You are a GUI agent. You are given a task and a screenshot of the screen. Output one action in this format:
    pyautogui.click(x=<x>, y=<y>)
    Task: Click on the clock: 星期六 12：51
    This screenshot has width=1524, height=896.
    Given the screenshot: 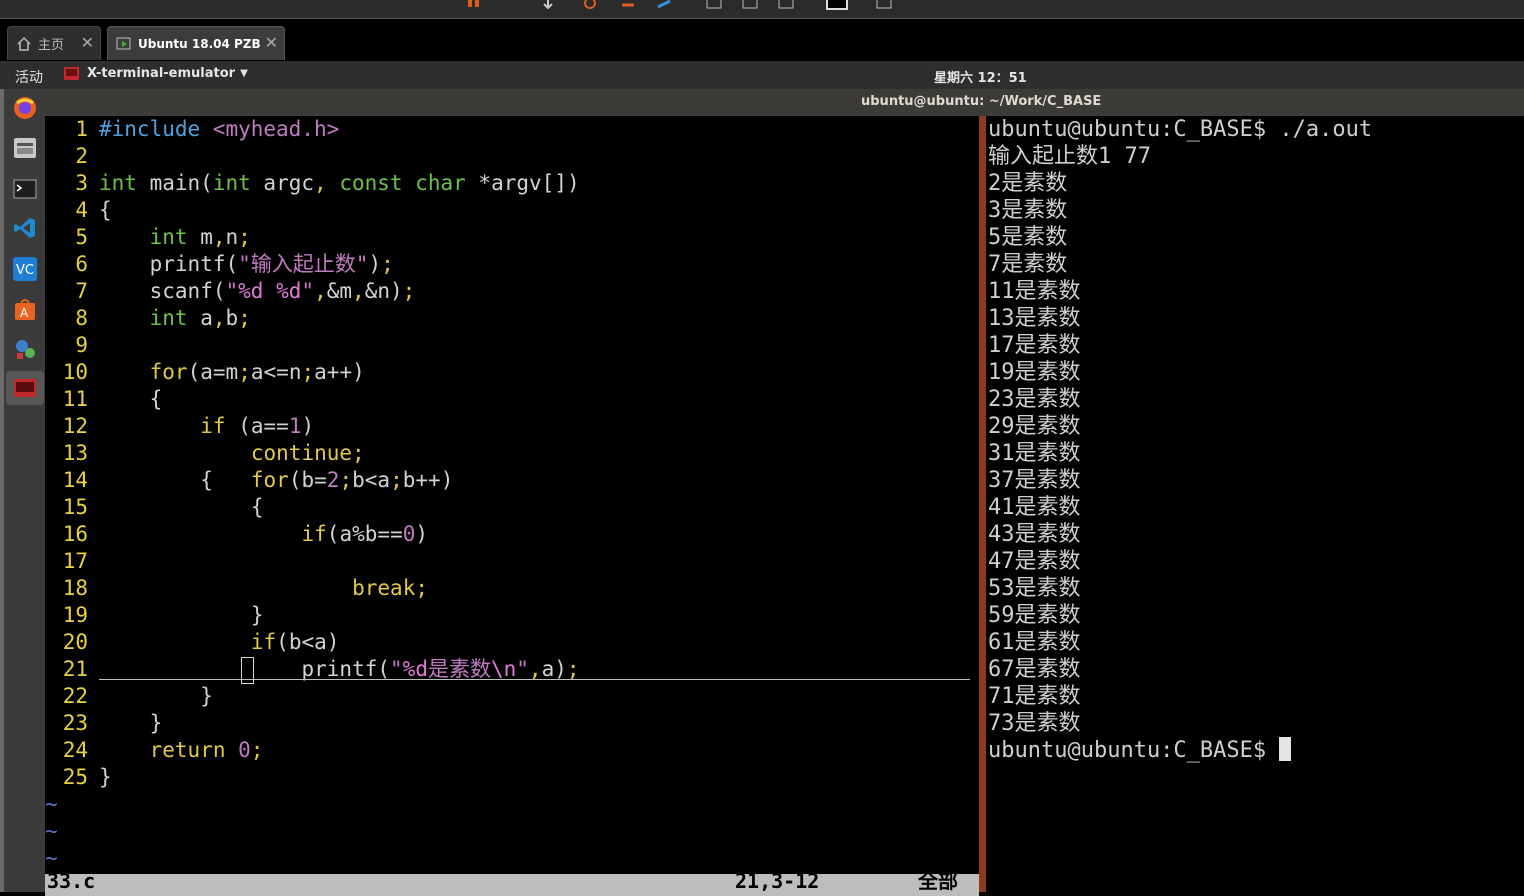 What is the action you would take?
    pyautogui.click(x=980, y=76)
    